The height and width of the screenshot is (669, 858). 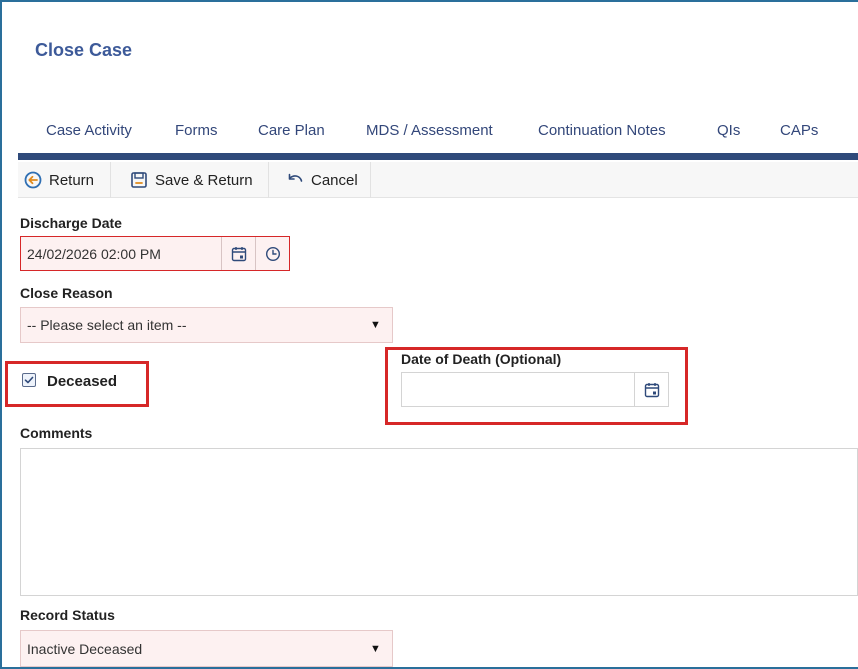 I want to click on checkbox-checked-icon, so click(x=29, y=380).